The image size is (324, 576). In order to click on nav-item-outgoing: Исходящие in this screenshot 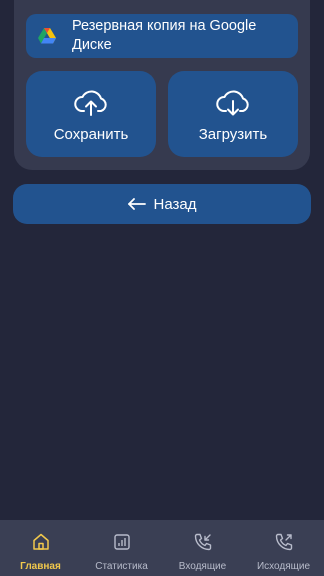, I will do `click(283, 548)`.